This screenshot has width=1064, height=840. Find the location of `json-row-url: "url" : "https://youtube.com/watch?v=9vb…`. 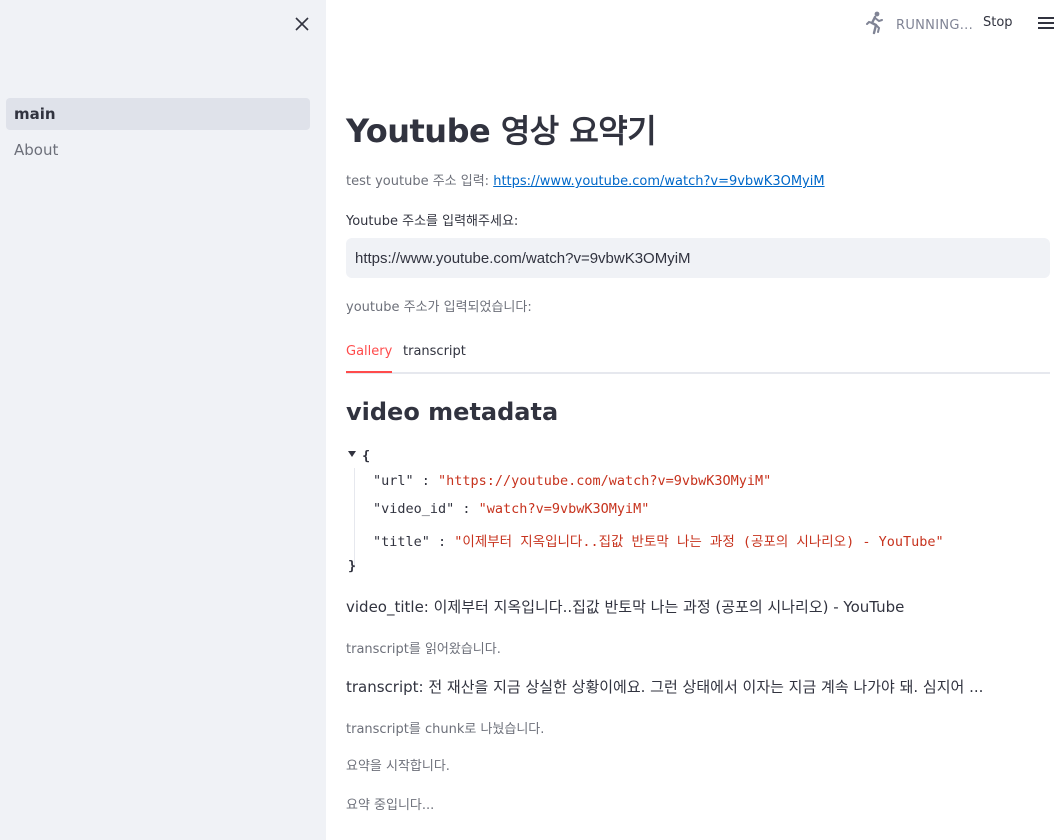

json-row-url: "url" : "https://youtube.com/watch?v=9vb… is located at coordinates (572, 481).